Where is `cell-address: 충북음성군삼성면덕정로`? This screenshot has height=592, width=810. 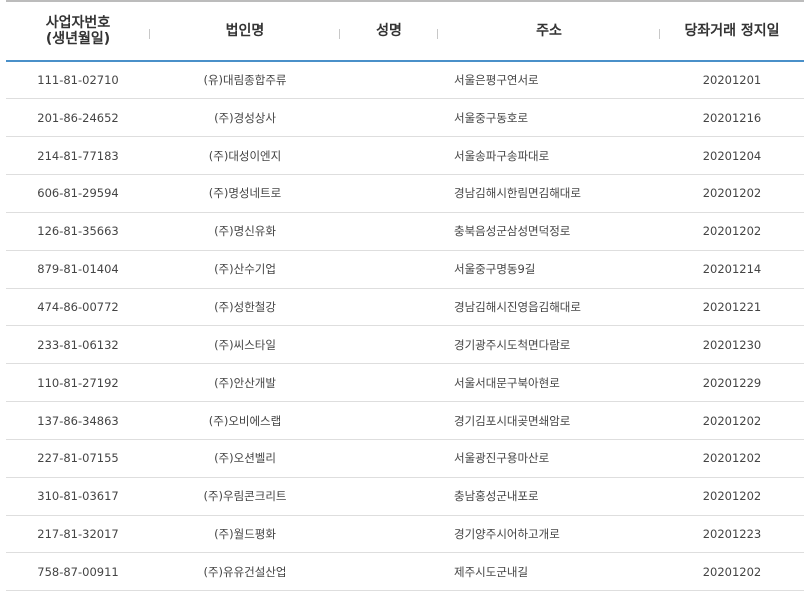 cell-address: 충북음성군삼성면덕정로 is located at coordinates (512, 231).